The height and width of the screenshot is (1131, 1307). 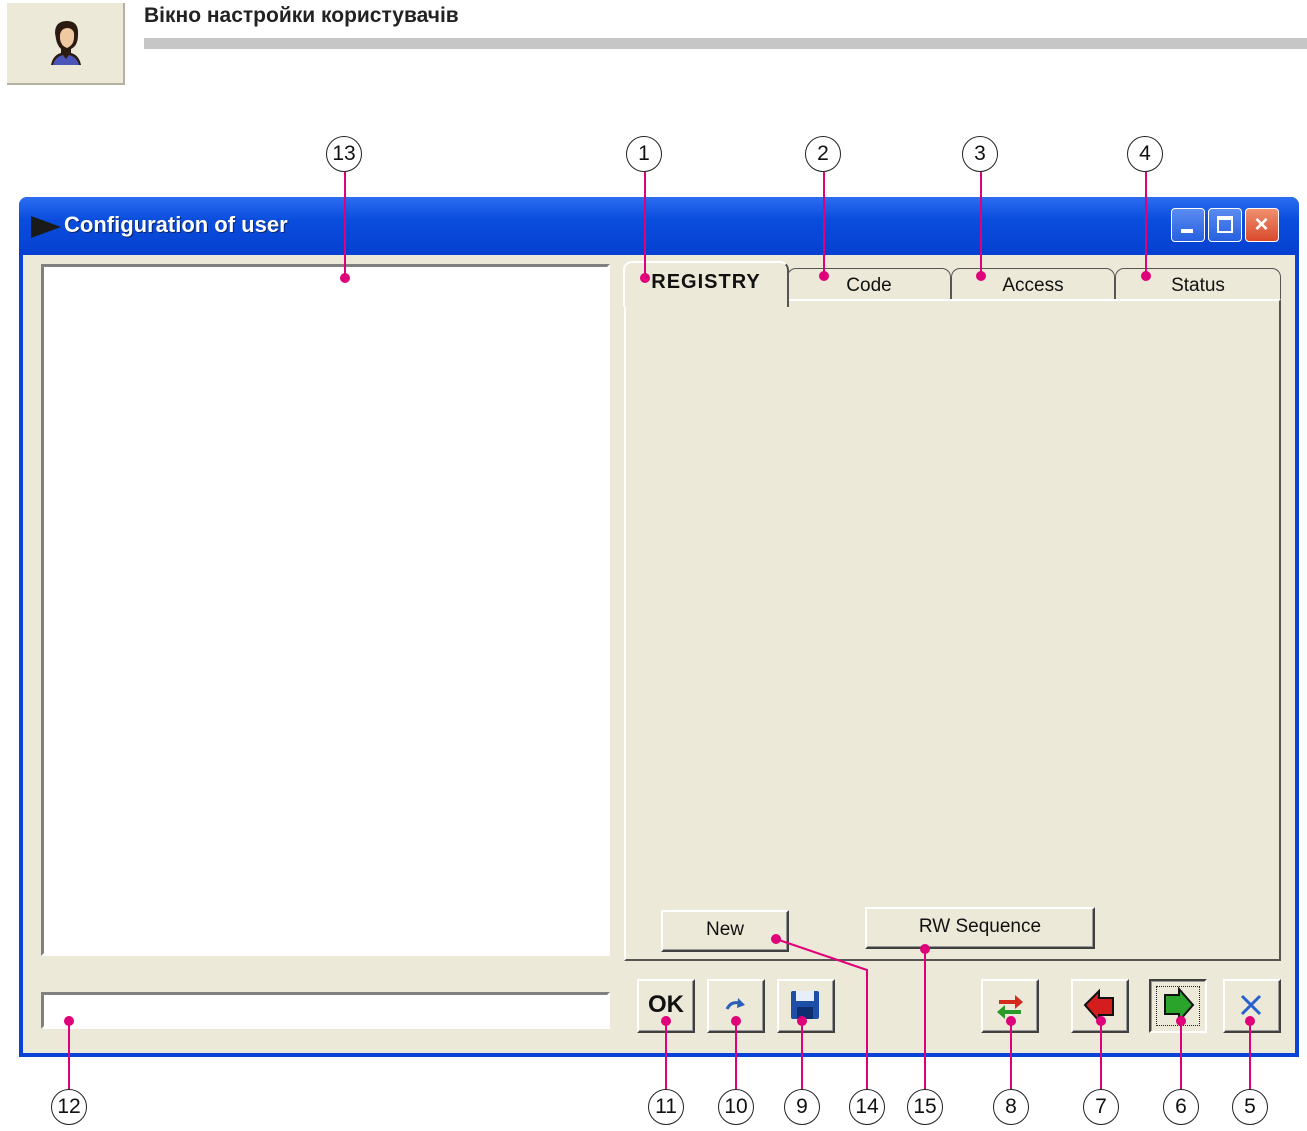 I want to click on callout-5: 5, so click(x=1250, y=1107).